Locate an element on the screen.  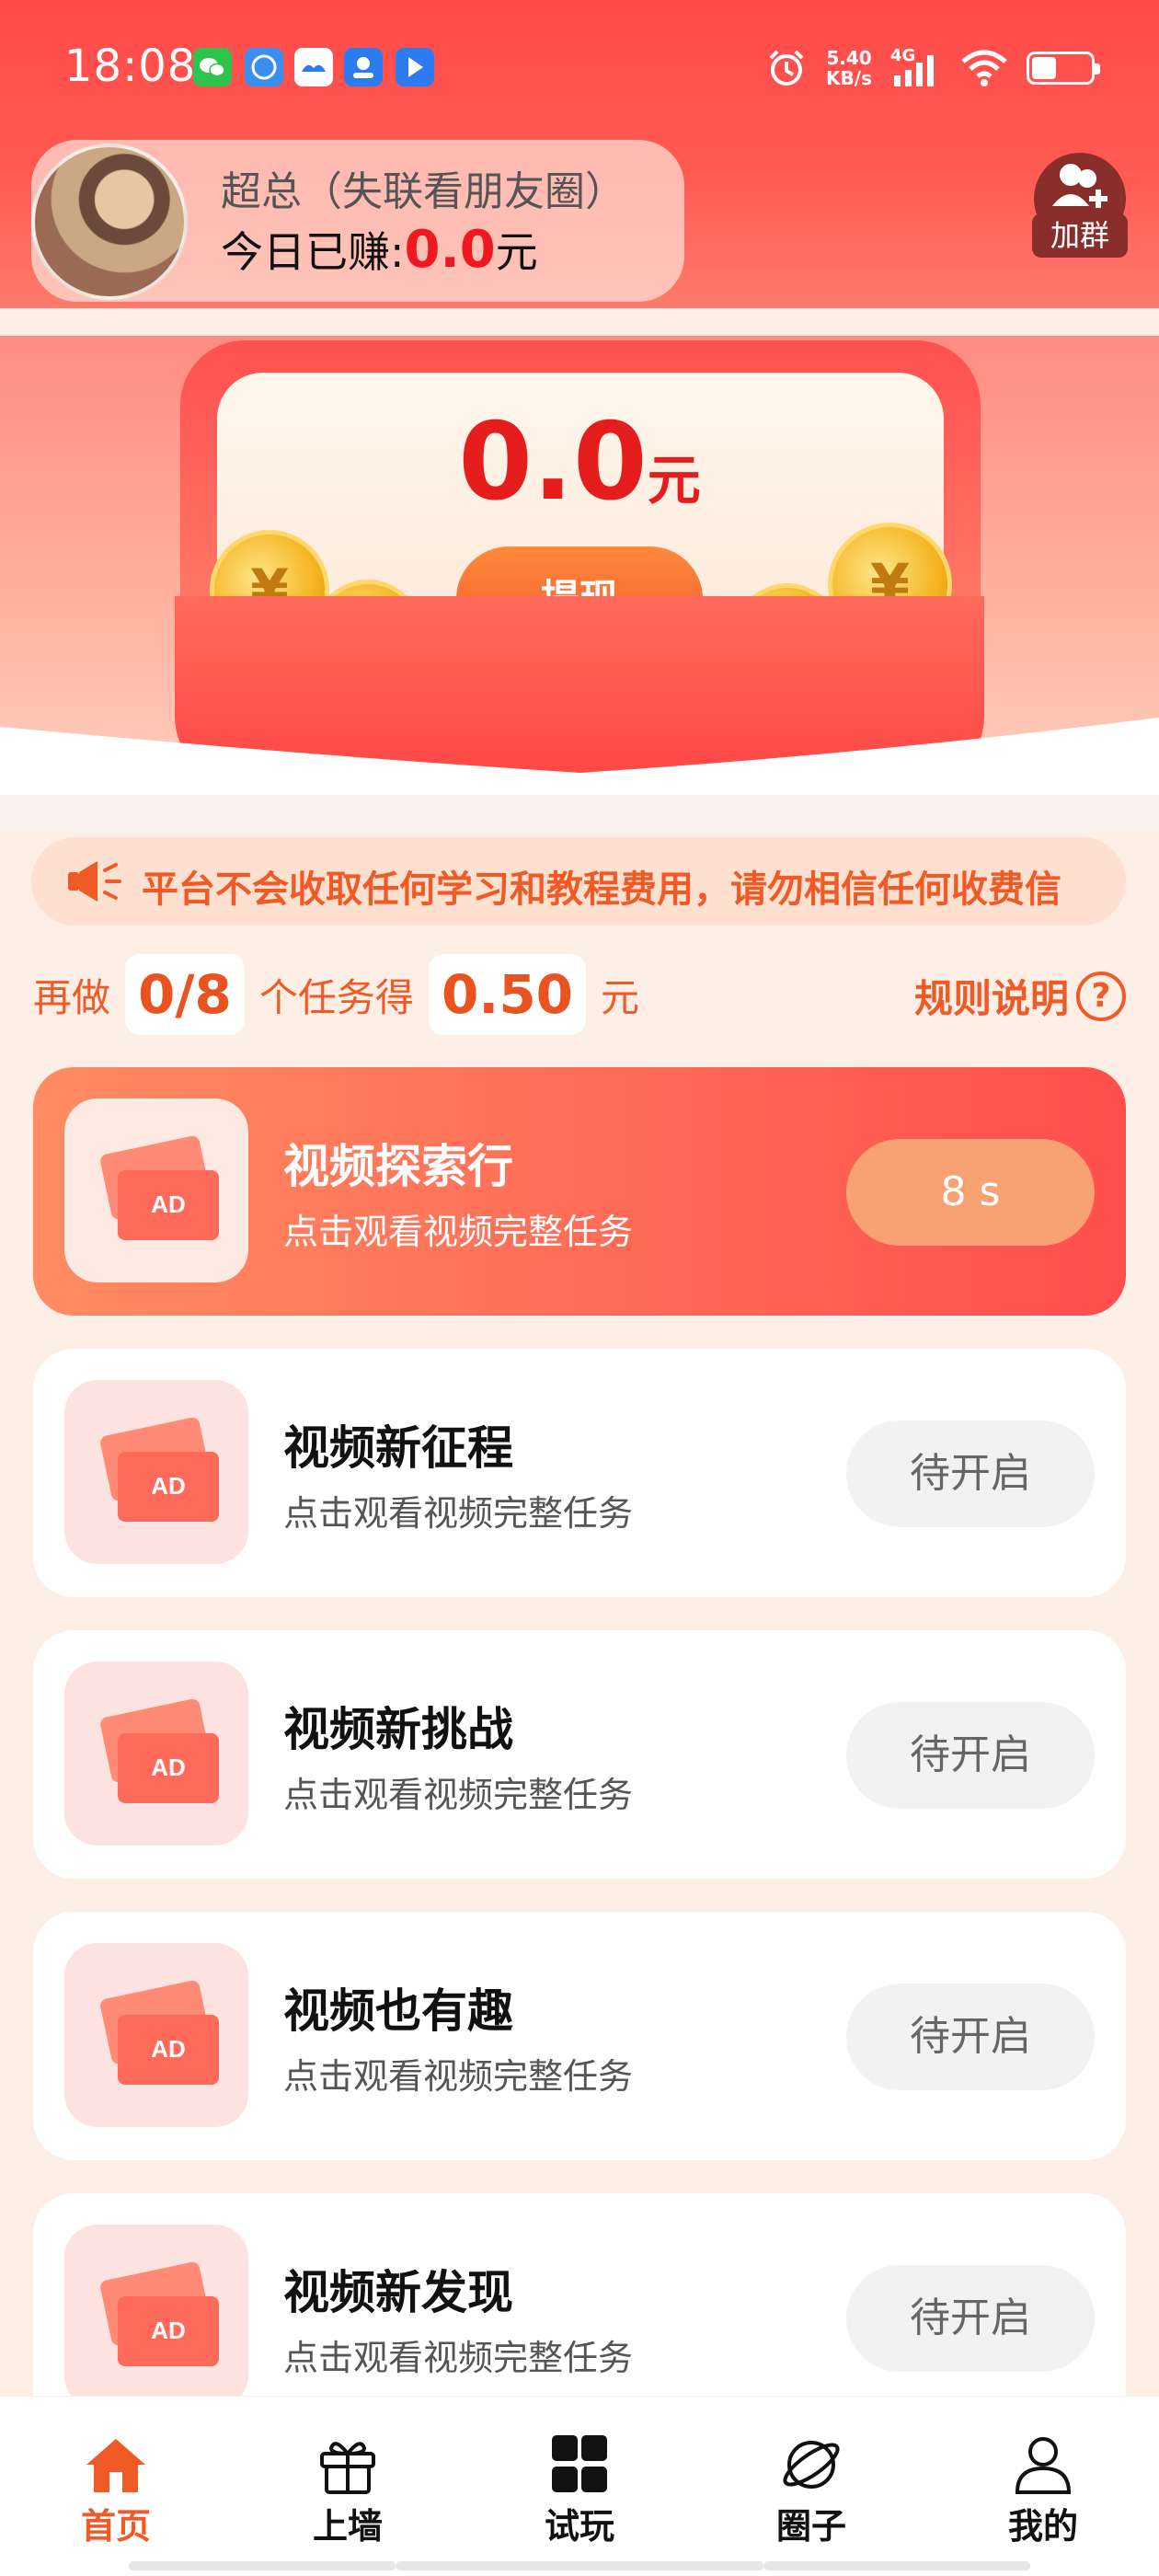
banner-wave is located at coordinates (579, 759).